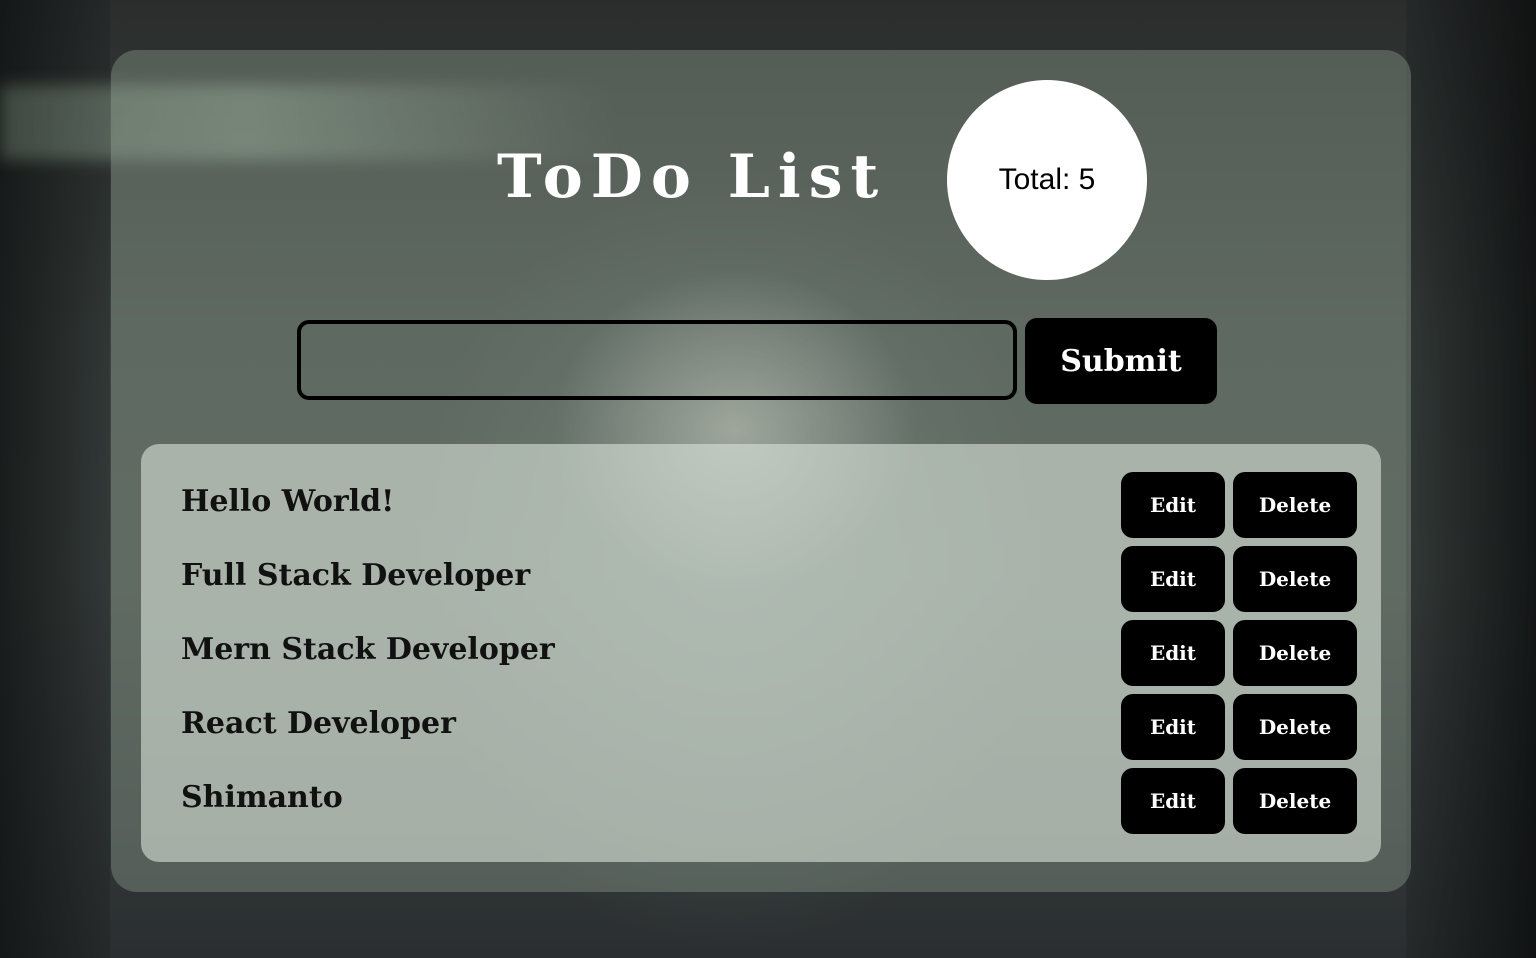  Describe the element at coordinates (1471, 479) in the screenshot. I see `background-right-shade` at that location.